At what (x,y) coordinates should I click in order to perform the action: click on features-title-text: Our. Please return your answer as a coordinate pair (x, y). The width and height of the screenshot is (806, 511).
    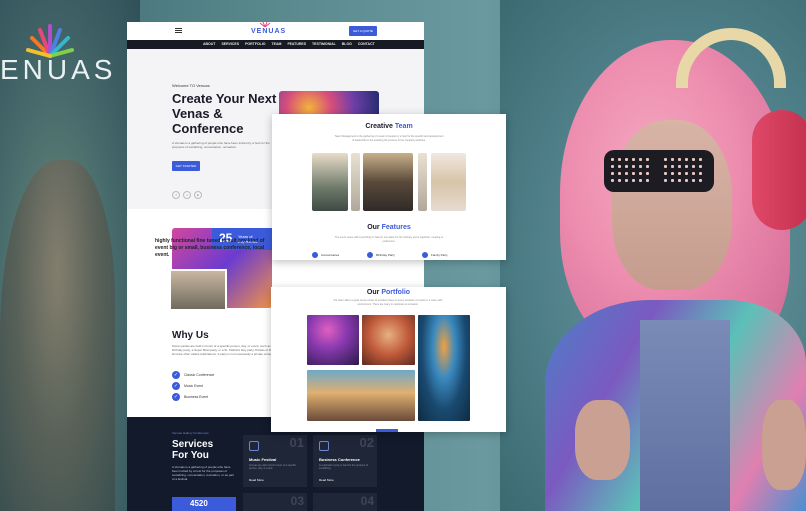
    Looking at the image, I should click on (373, 227).